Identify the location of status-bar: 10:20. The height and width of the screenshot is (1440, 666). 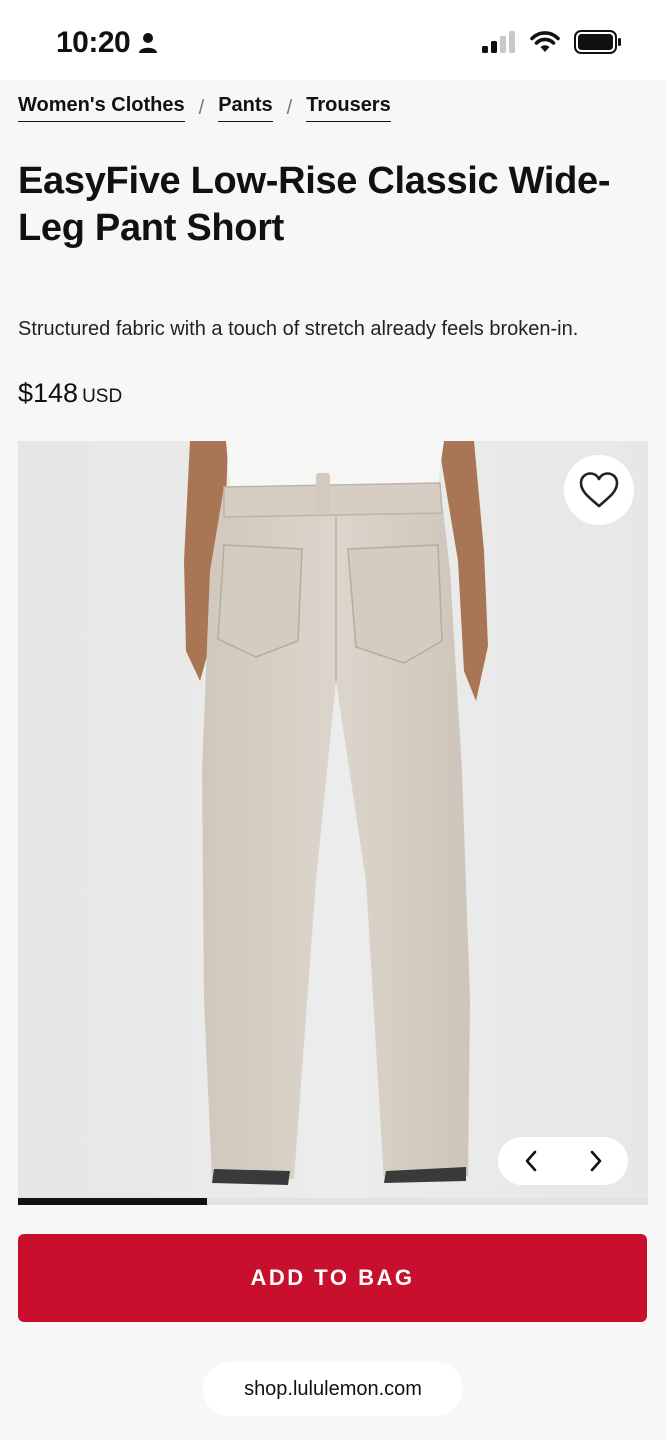
(333, 40).